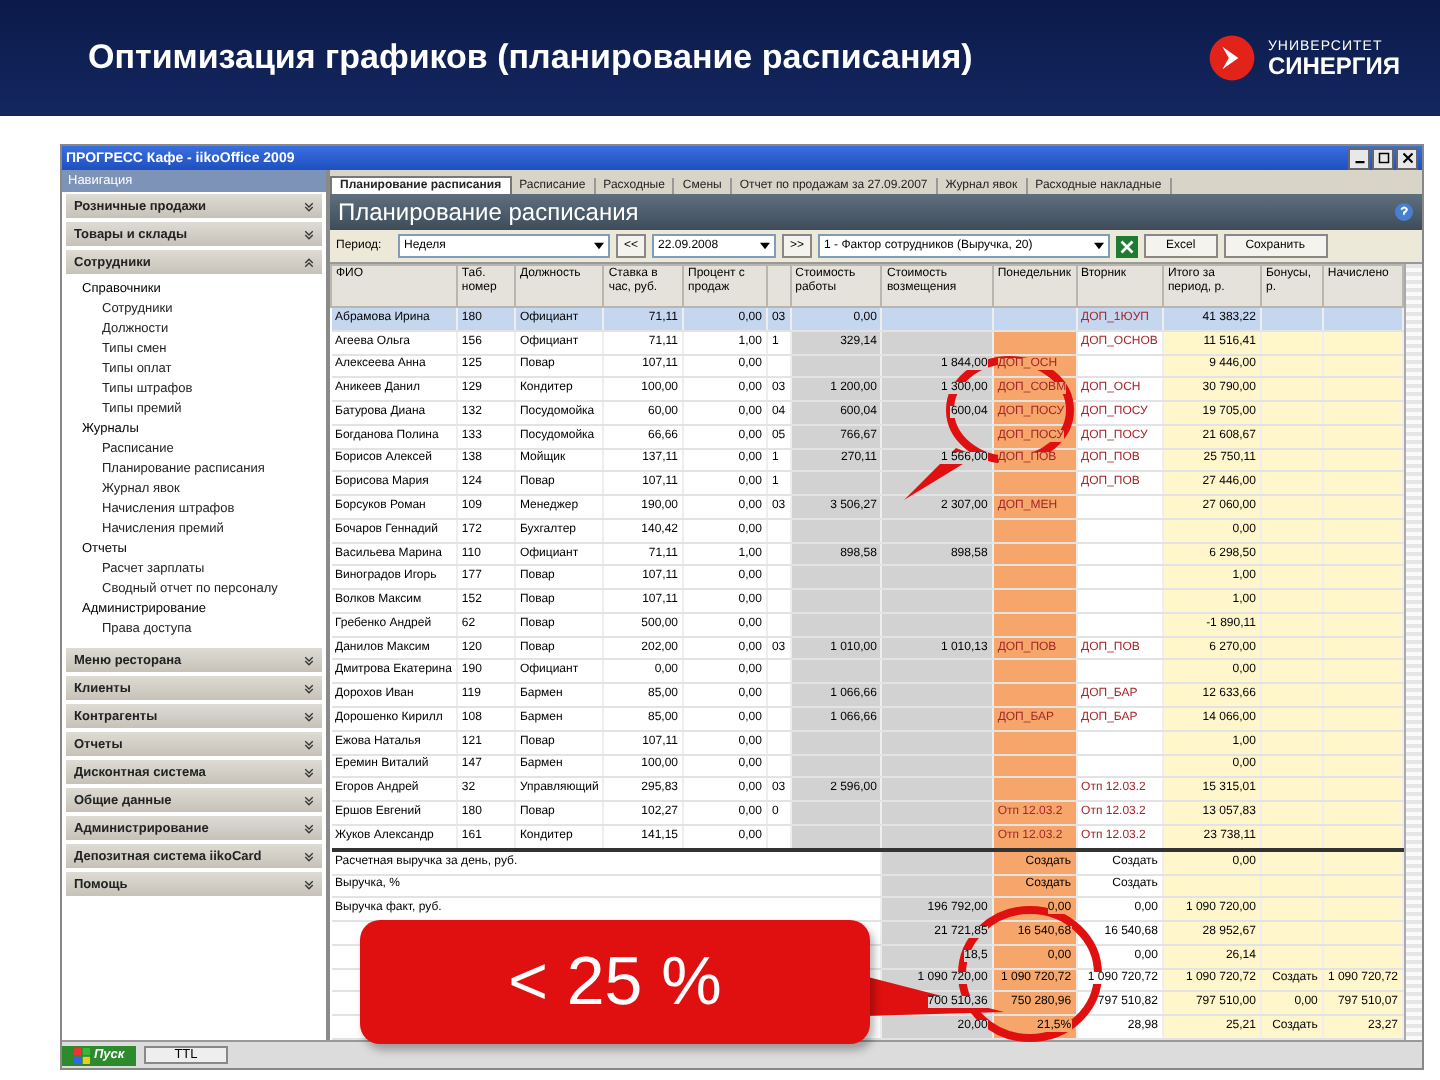 The image size is (1440, 1080). What do you see at coordinates (488, 212) in the screenshot?
I see `page-title: Планирование расписания` at bounding box center [488, 212].